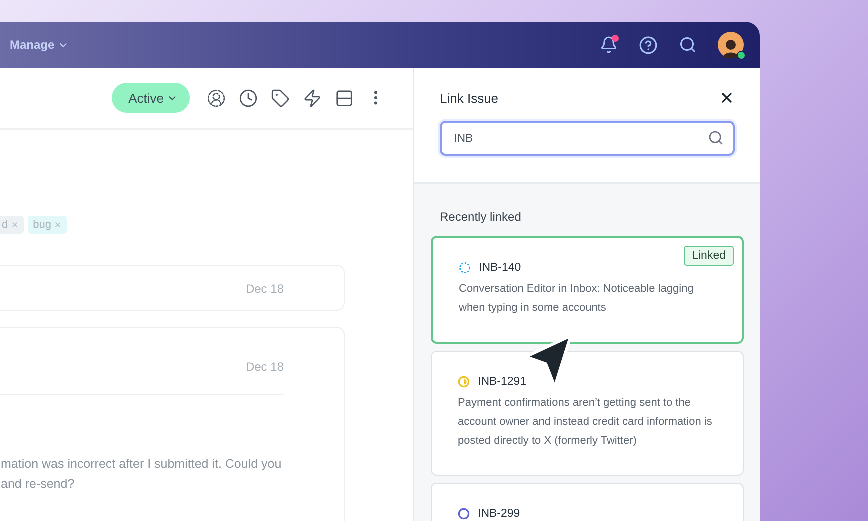 This screenshot has width=868, height=521. What do you see at coordinates (587, 138) in the screenshot?
I see `search-field: INB` at bounding box center [587, 138].